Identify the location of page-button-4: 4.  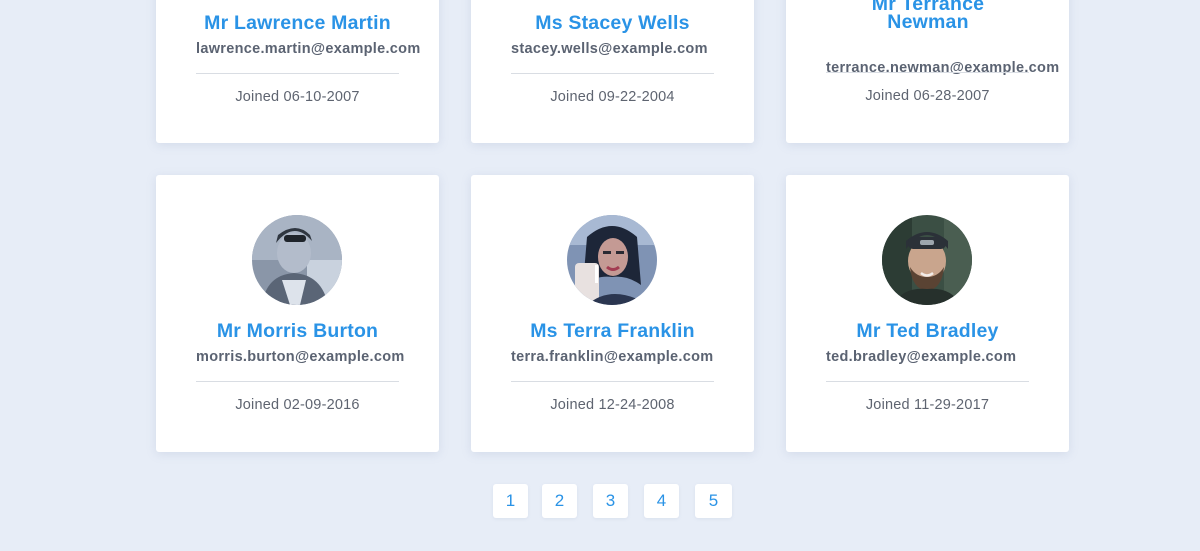
(661, 501).